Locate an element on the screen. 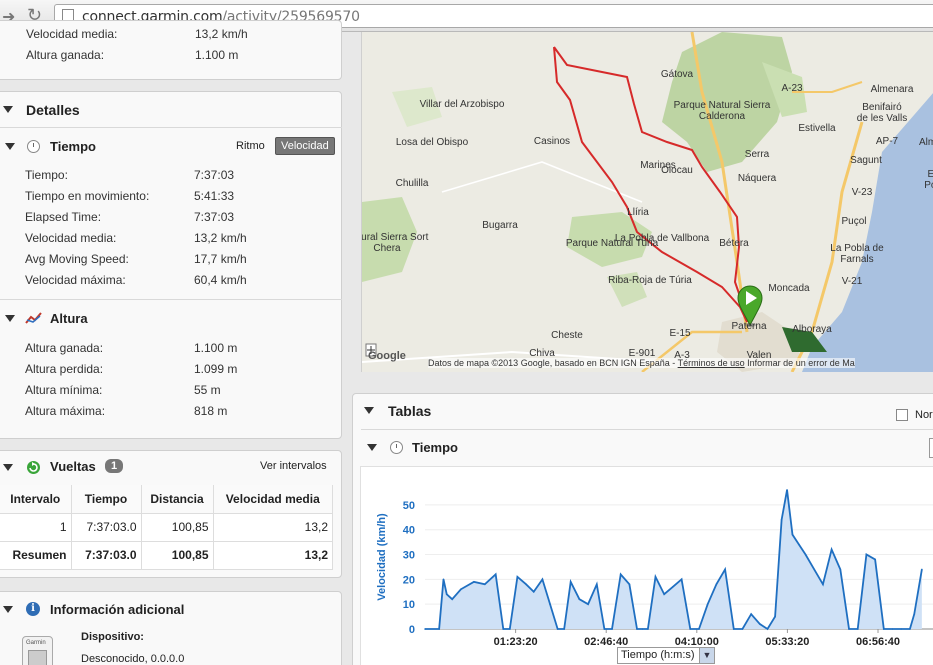  chart-section-title: Tiempo is located at coordinates (435, 447).